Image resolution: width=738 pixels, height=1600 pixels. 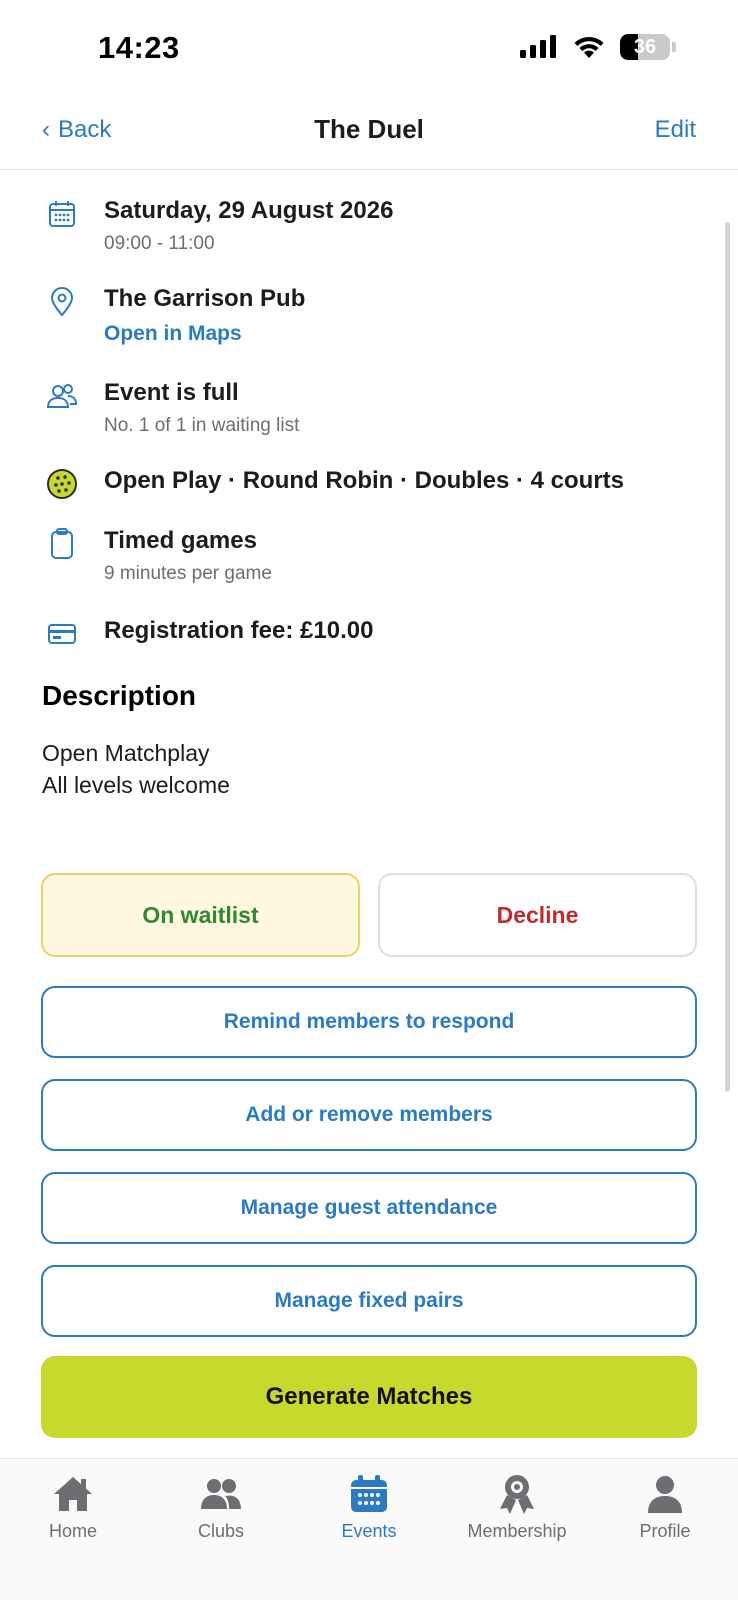 I want to click on credit-card-icon, so click(x=62, y=634).